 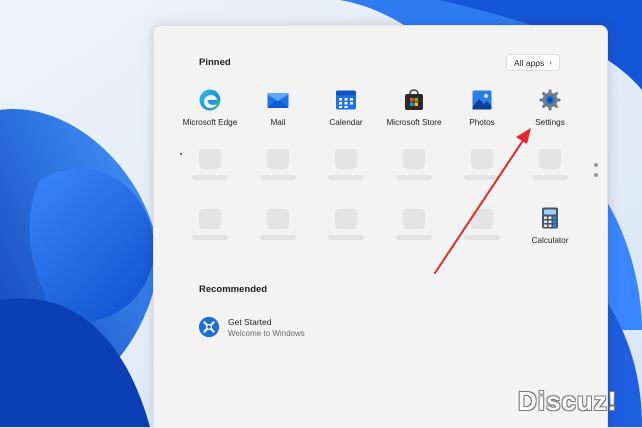 What do you see at coordinates (278, 122) in the screenshot?
I see `app-label: Mail` at bounding box center [278, 122].